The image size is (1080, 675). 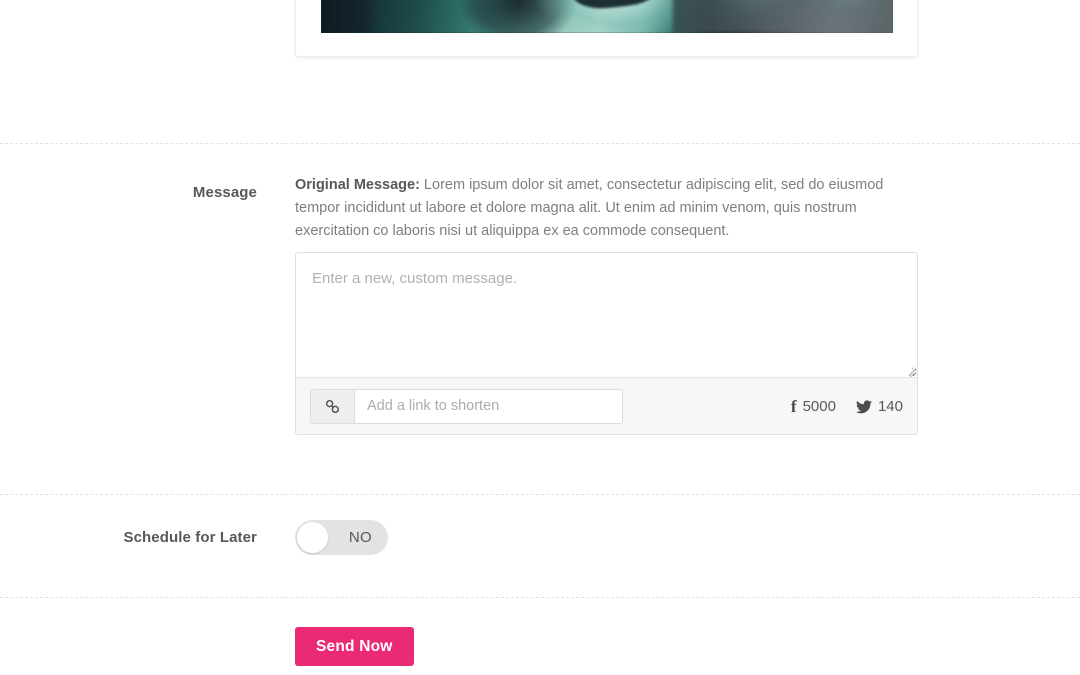 I want to click on preview-card-row, so click(x=540, y=29).